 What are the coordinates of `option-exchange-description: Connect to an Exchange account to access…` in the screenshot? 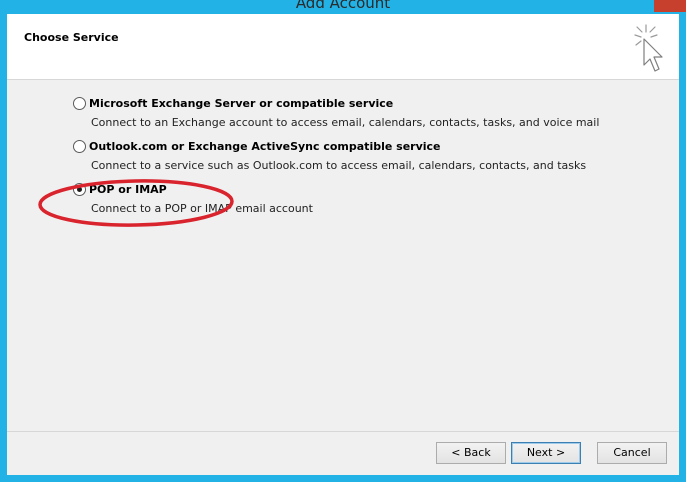 It's located at (345, 122).